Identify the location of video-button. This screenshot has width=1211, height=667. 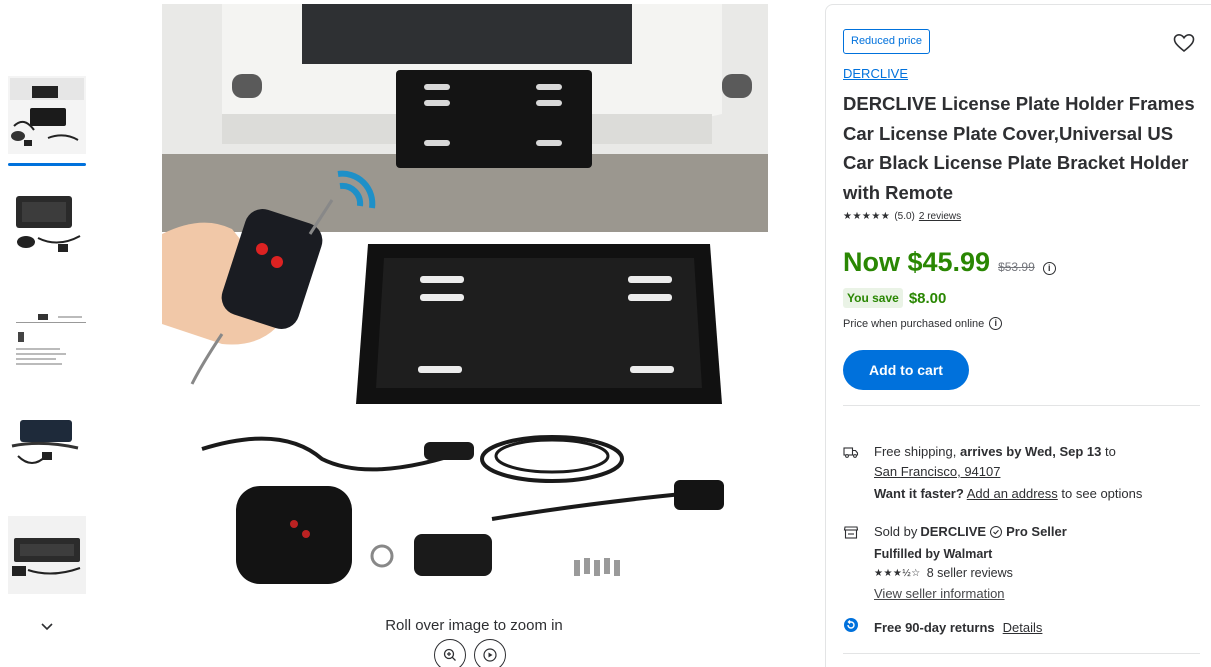
(490, 653).